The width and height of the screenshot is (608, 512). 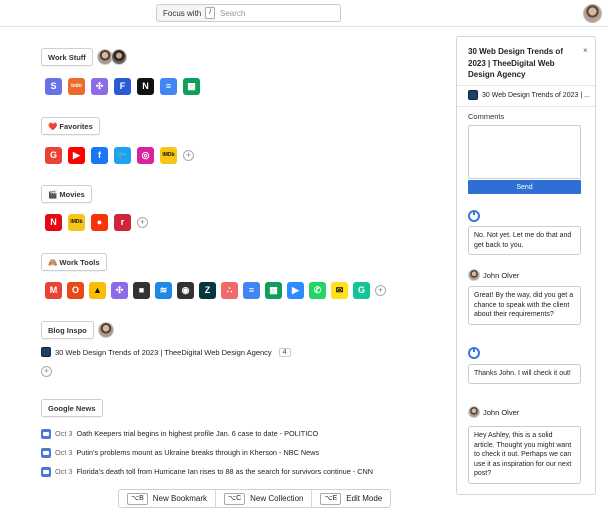 I want to click on section-work-stuff-header: Work Stuff, so click(x=84, y=57).